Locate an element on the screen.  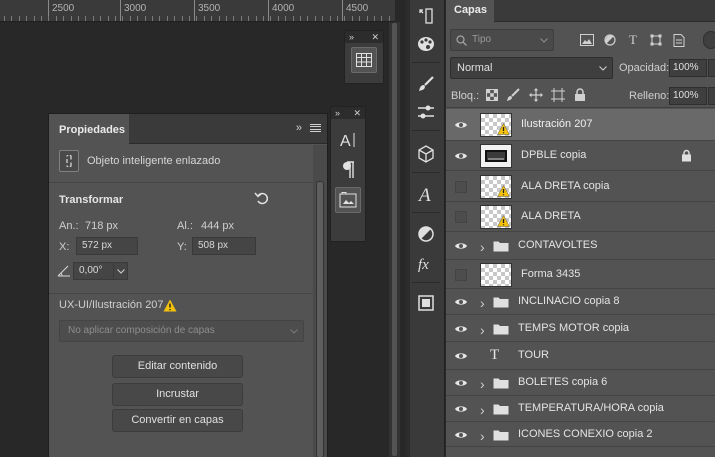
blend-mode-label: Normal is located at coordinates (475, 68).